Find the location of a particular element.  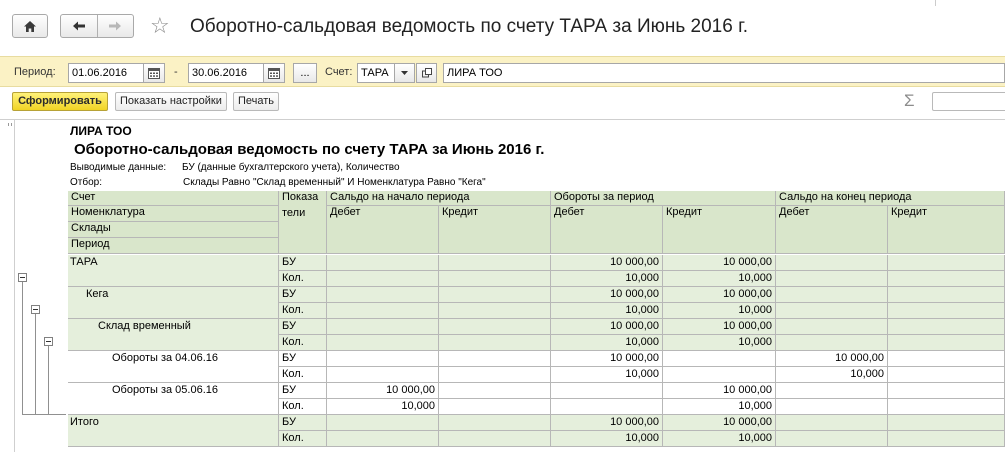

account-dropdown-button is located at coordinates (404, 73).